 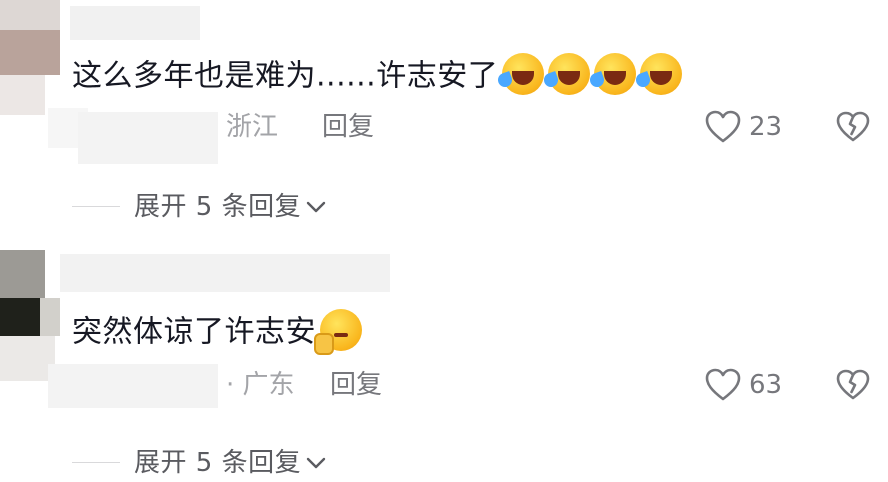 I want to click on location-label: 浙江, so click(x=252, y=127).